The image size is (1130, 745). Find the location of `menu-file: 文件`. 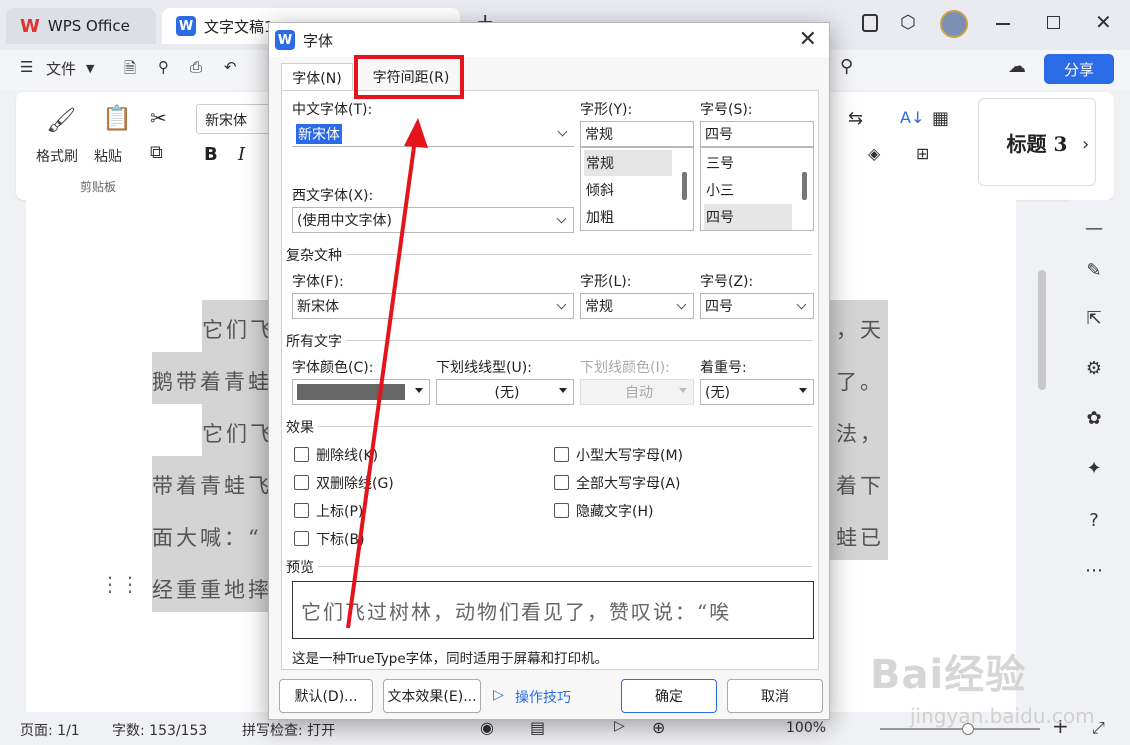

menu-file: 文件 is located at coordinates (61, 68).